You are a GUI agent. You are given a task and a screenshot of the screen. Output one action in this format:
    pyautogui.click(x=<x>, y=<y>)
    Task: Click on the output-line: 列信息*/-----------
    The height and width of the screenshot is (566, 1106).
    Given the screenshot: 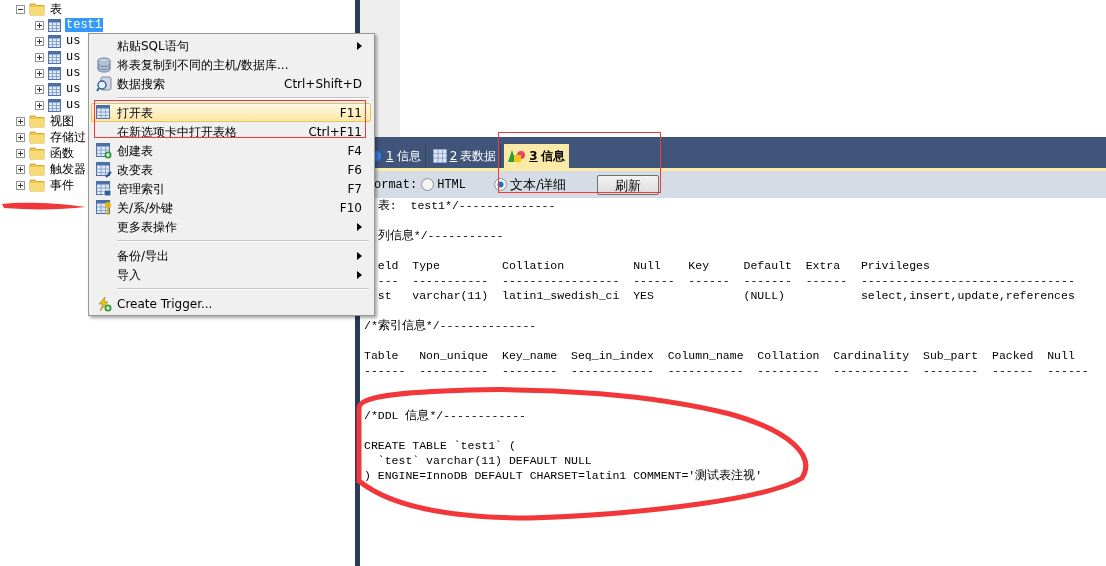 What is the action you would take?
    pyautogui.click(x=440, y=235)
    